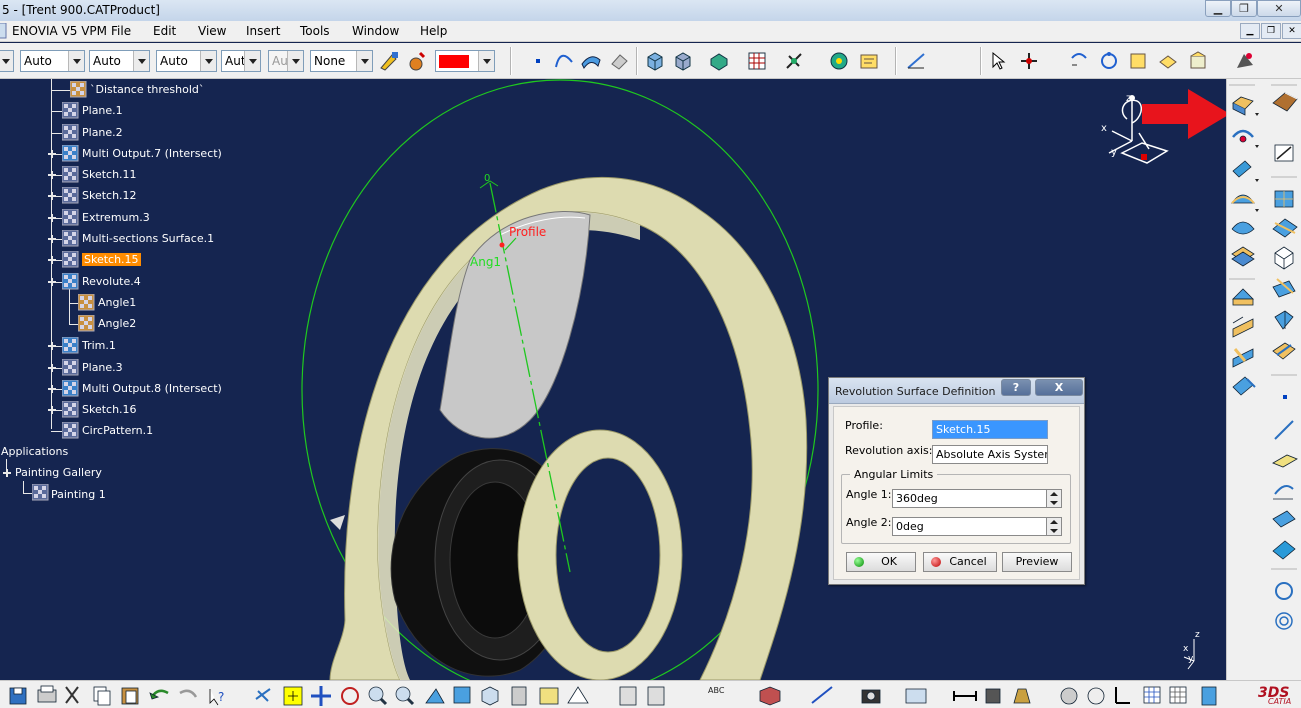 The height and width of the screenshot is (708, 1301). Describe the element at coordinates (794, 61) in the screenshot. I see `constraint-icon` at that location.